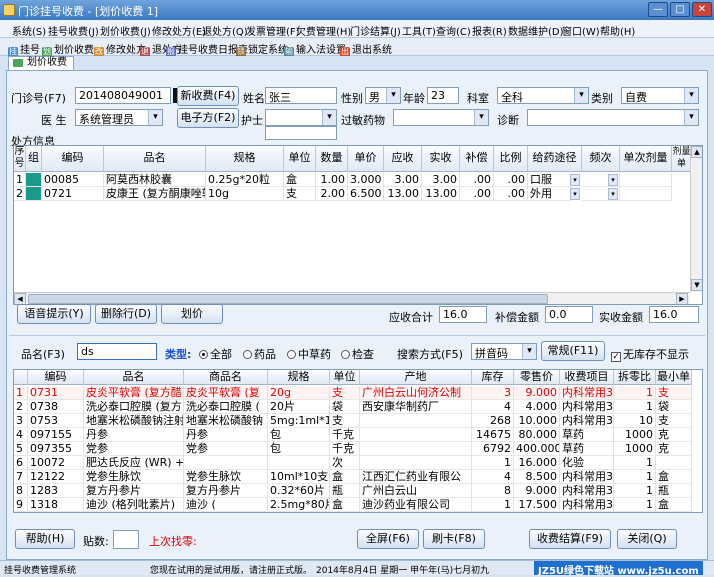 The image size is (714, 577). I want to click on maximize-button: □, so click(680, 9).